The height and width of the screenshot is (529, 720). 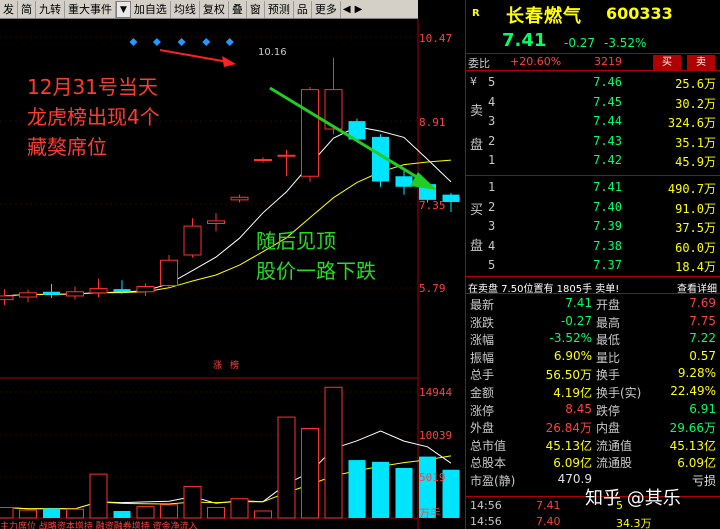 I want to click on bid-row: 1 7.41 490.7万, so click(x=593, y=189).